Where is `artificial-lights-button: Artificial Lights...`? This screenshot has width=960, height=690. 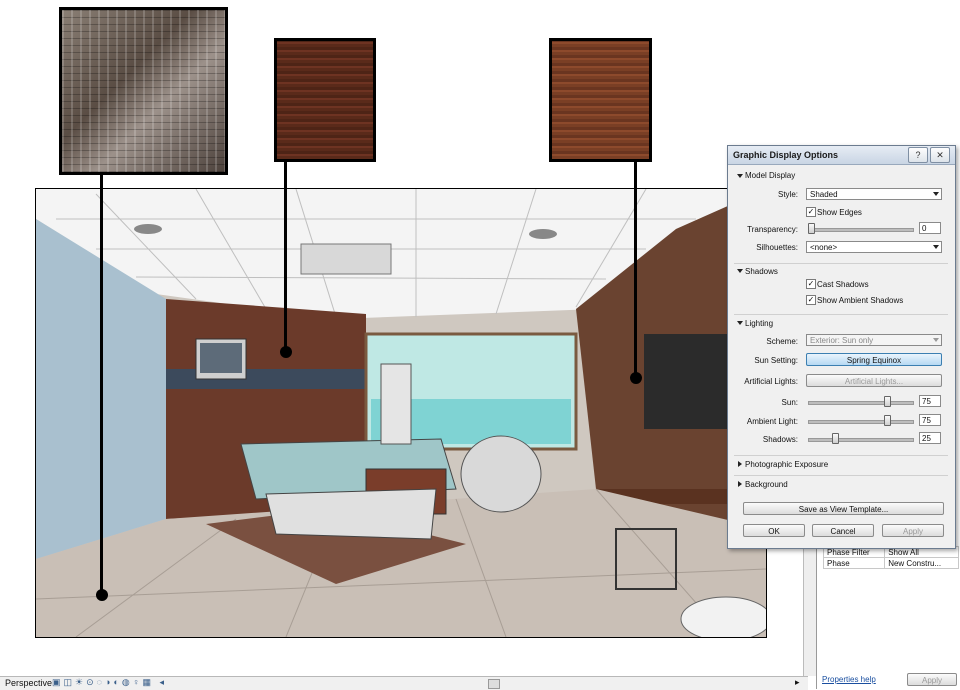 artificial-lights-button: Artificial Lights... is located at coordinates (874, 380).